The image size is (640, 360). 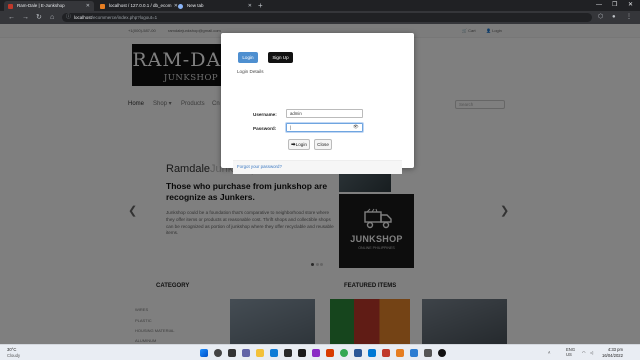 I want to click on github-icon, so click(x=442, y=353).